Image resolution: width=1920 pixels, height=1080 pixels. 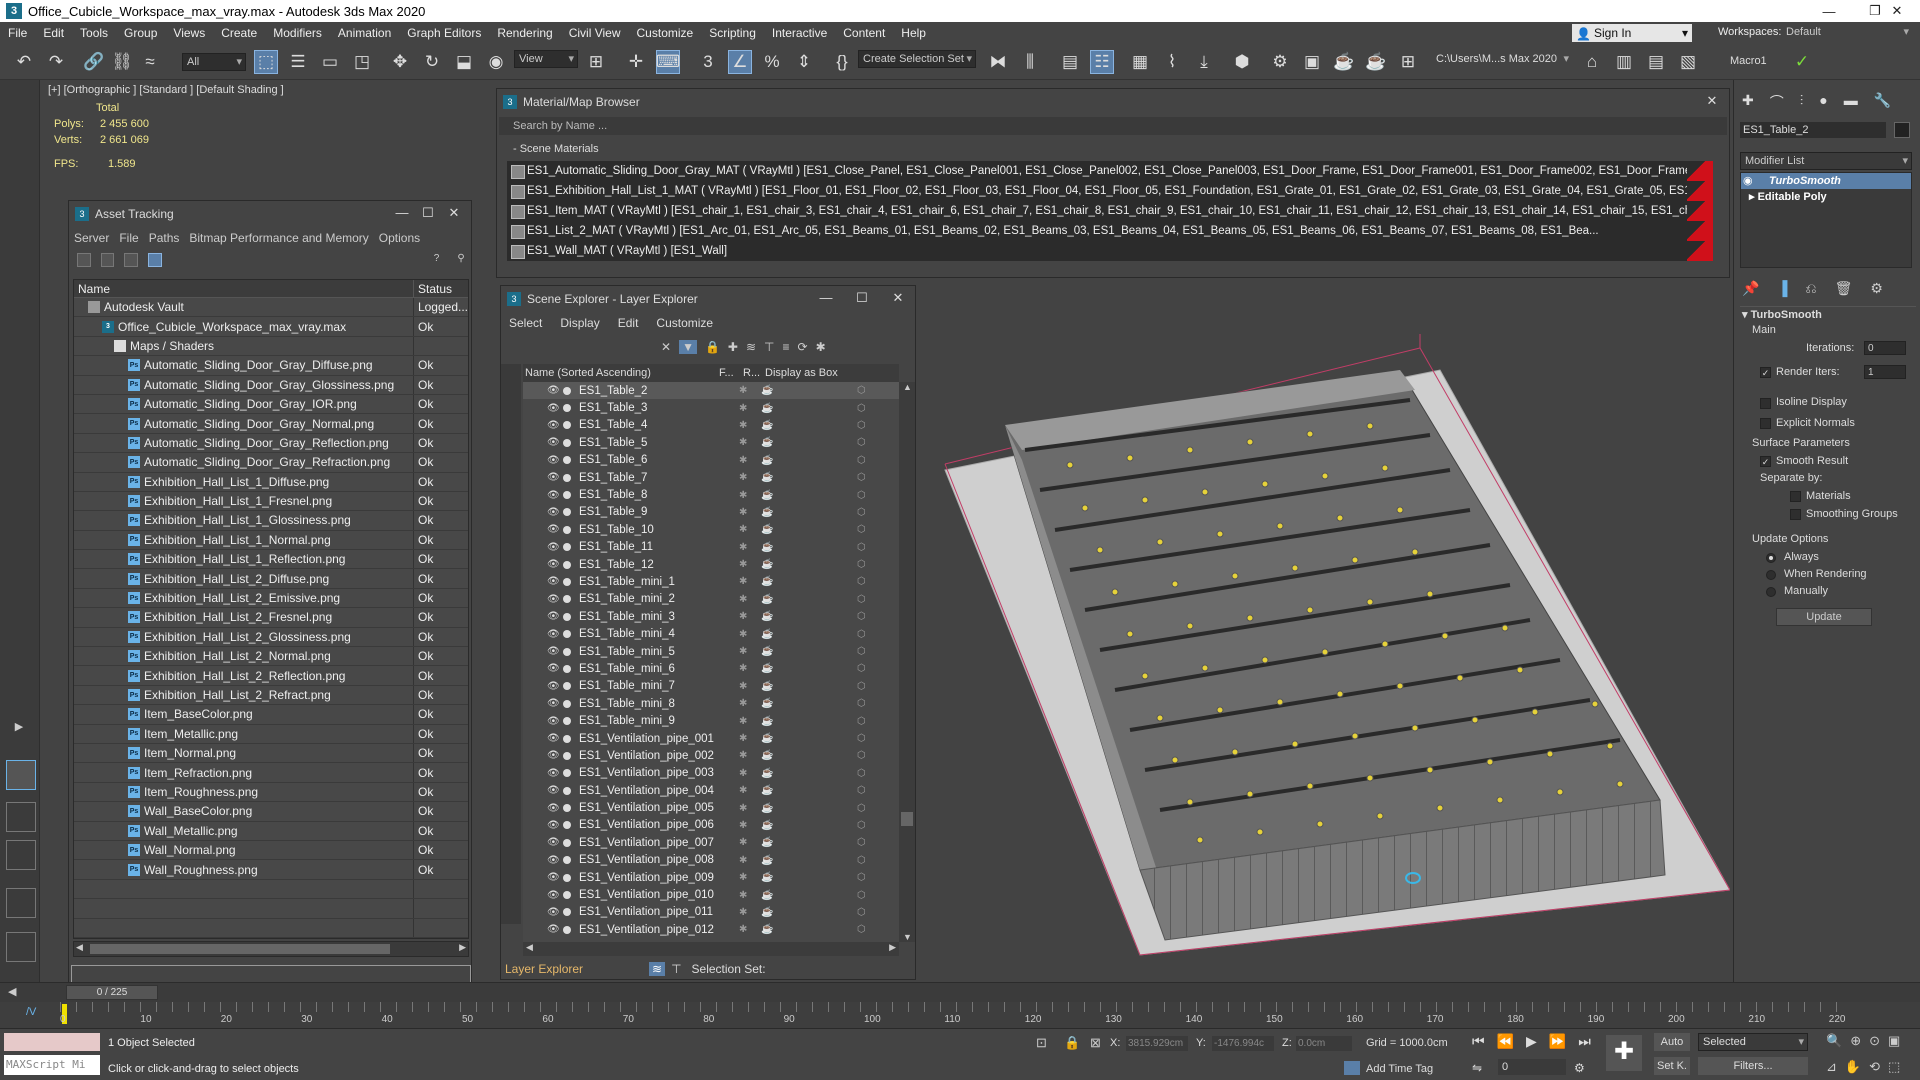 I want to click on scene-object-row: 👁 ES1_Table_9 ✱ ☕ ⬡, so click(x=711, y=512).